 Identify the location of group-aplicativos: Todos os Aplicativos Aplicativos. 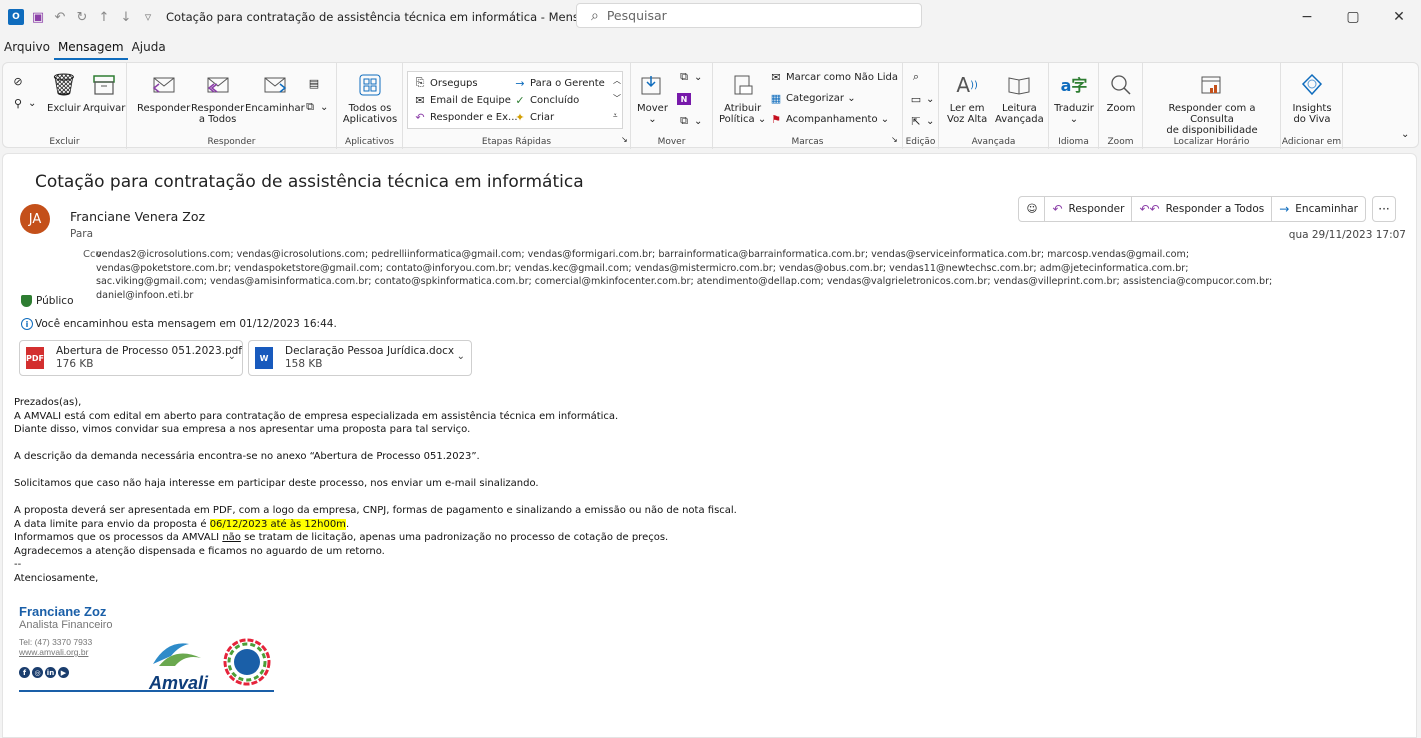
(370, 106).